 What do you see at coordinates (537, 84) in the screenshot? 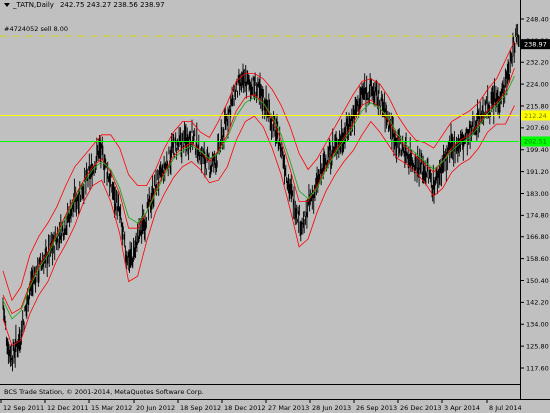
I see `y-tick-label: 224.00` at bounding box center [537, 84].